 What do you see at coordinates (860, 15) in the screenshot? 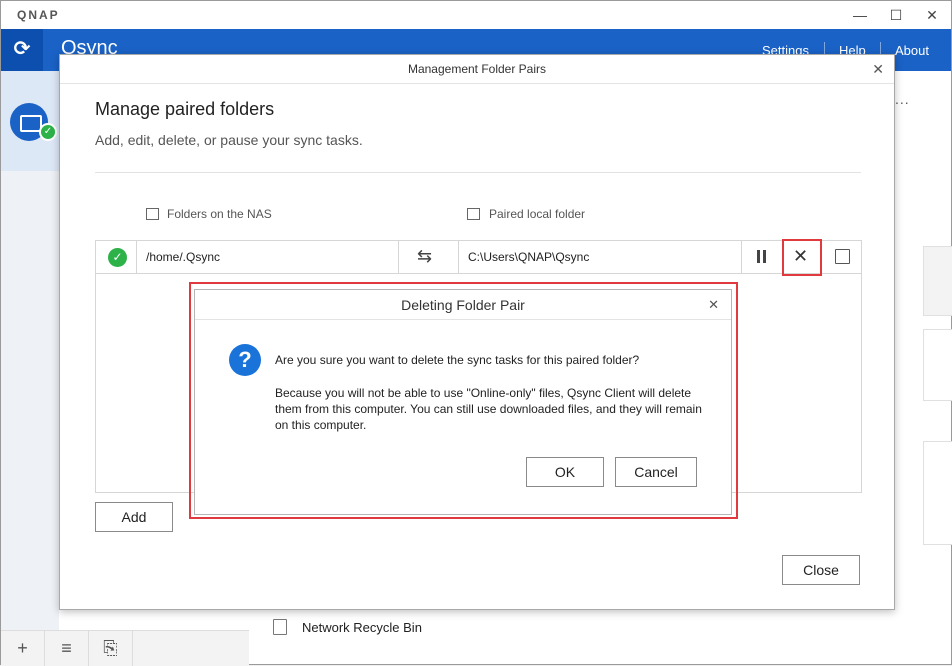
I see `minimize-button: —` at bounding box center [860, 15].